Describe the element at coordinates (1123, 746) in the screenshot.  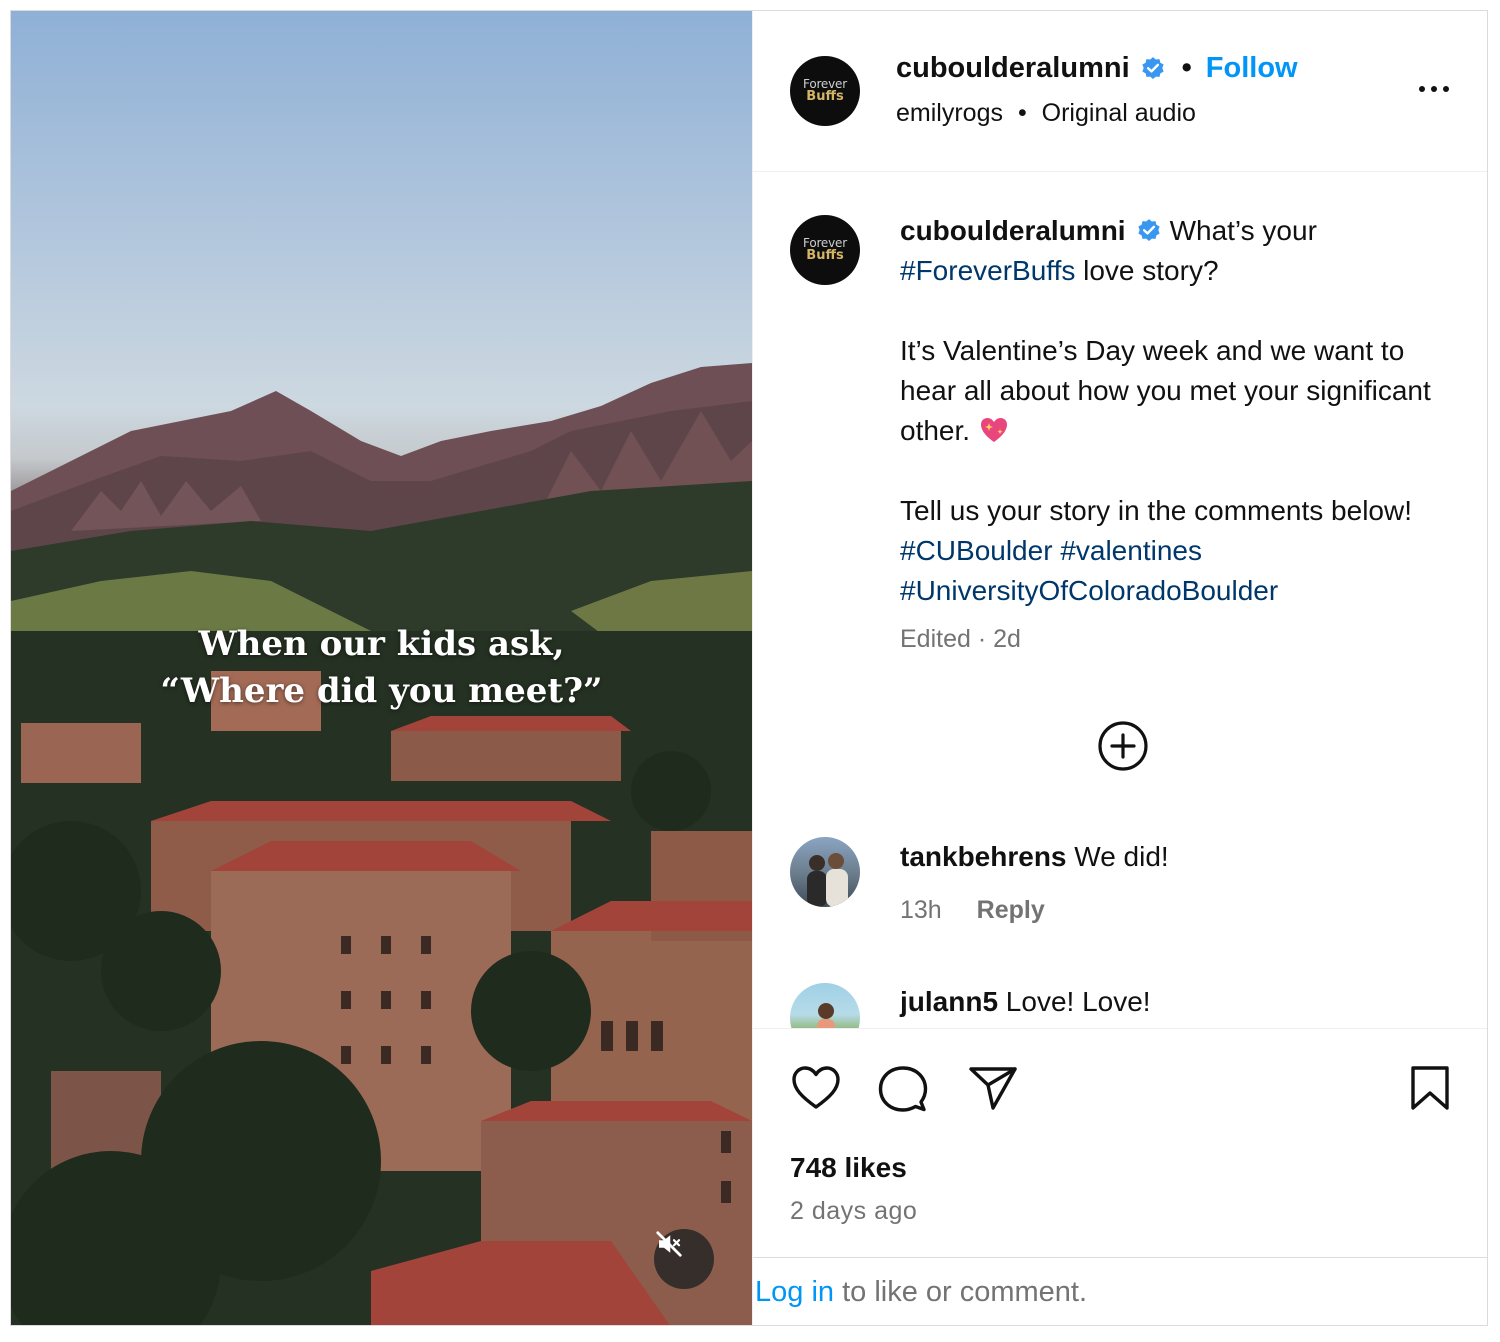
I see `load-more-comments-icon` at that location.